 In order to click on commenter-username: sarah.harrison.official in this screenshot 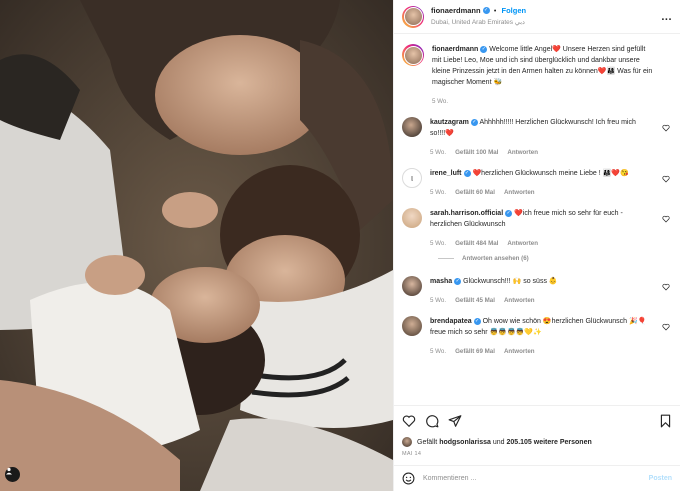, I will do `click(466, 213)`.